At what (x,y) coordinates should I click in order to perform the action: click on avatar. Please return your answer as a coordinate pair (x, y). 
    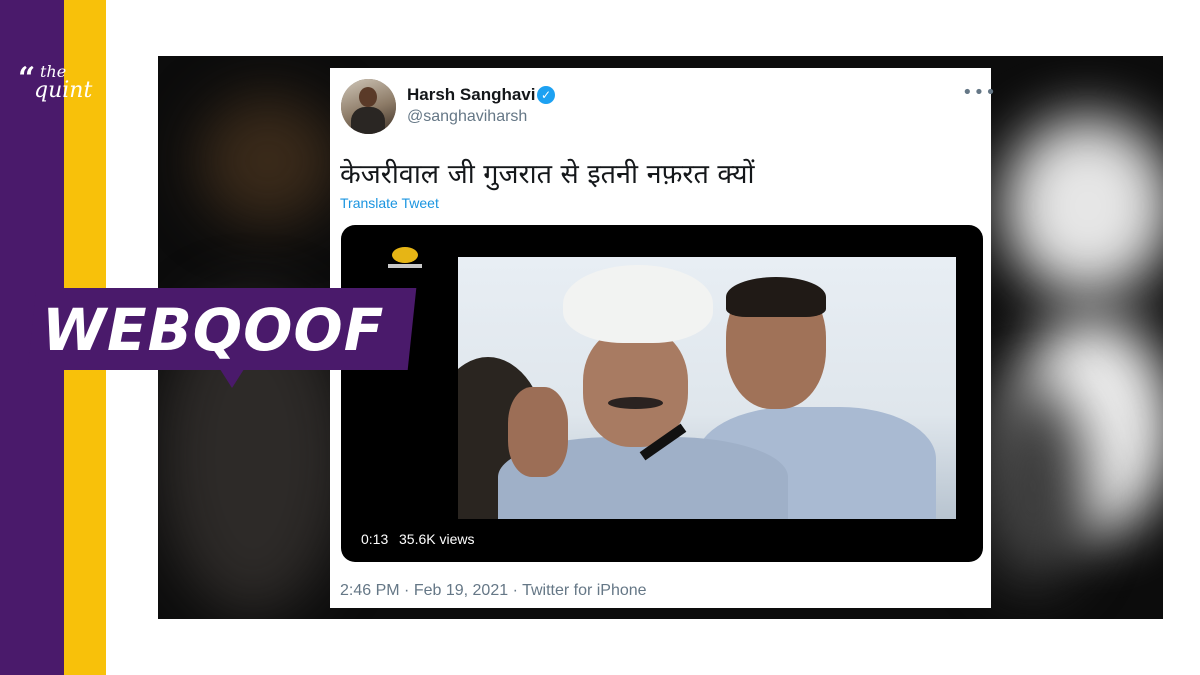
    Looking at the image, I should click on (368, 106).